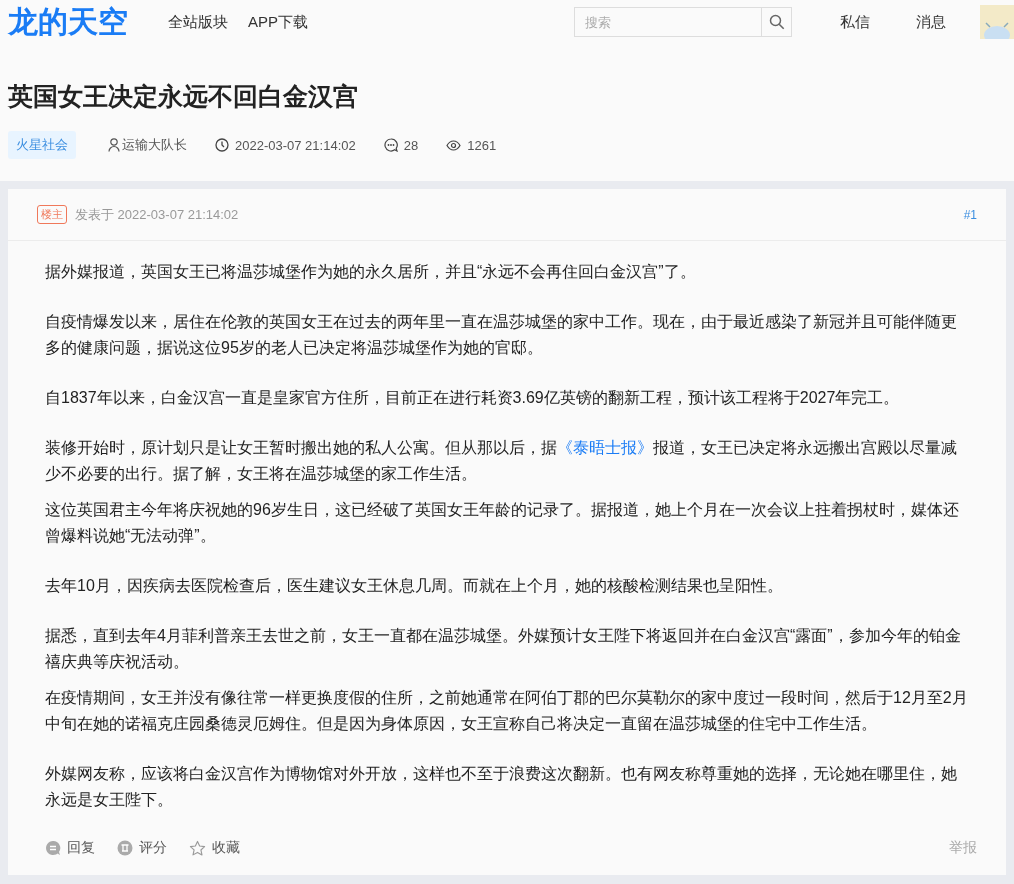 Image resolution: width=1014 pixels, height=884 pixels. What do you see at coordinates (278, 22) in the screenshot?
I see `nav-link: APP下载` at bounding box center [278, 22].